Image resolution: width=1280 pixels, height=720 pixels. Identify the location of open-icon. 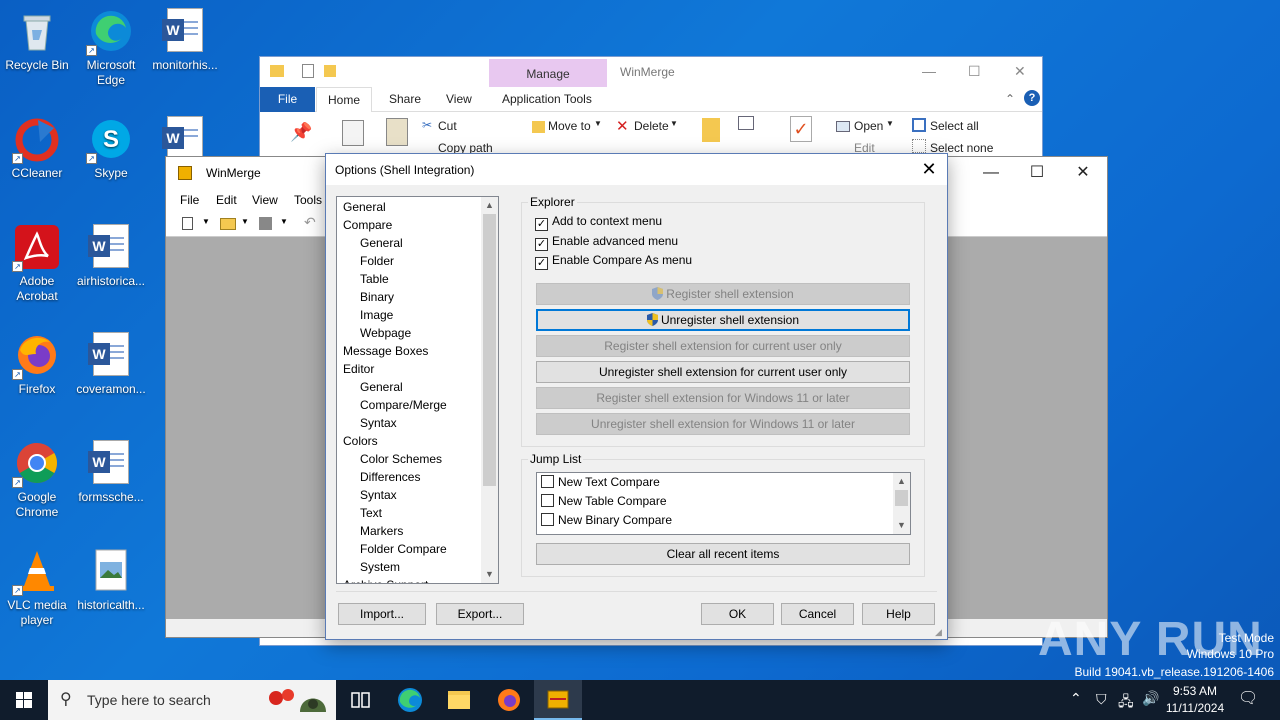
(843, 126).